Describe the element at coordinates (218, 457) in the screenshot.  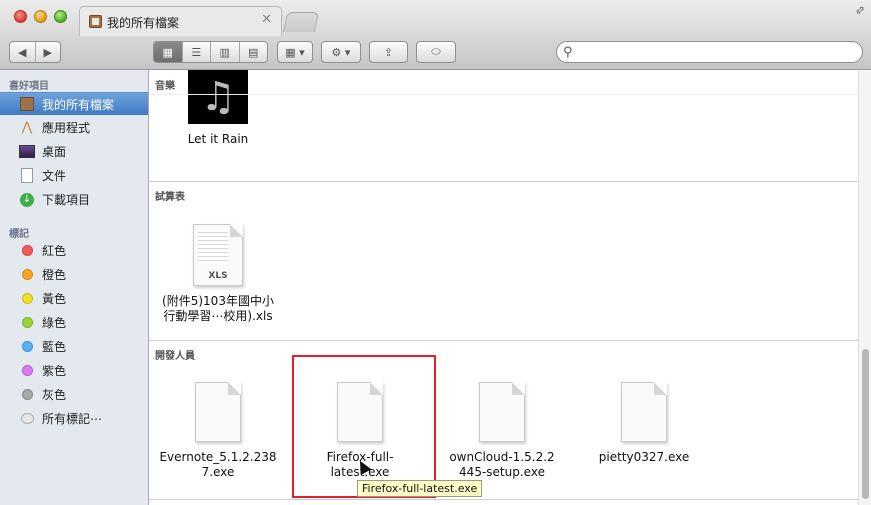
I see `file-name-line-1: Evernote_5.1.2.238` at that location.